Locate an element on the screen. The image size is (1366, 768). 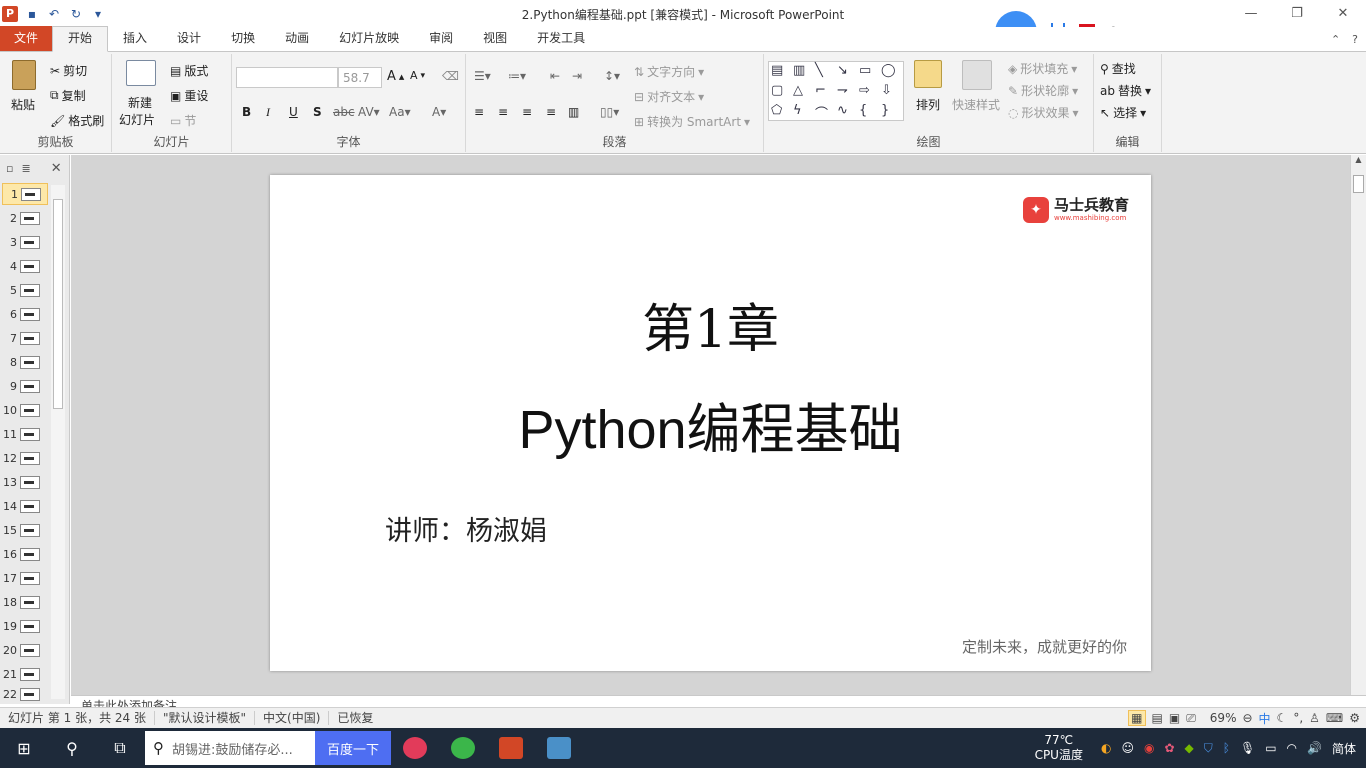
shrink-font-icon: A ▾ is located at coordinates (417, 75).